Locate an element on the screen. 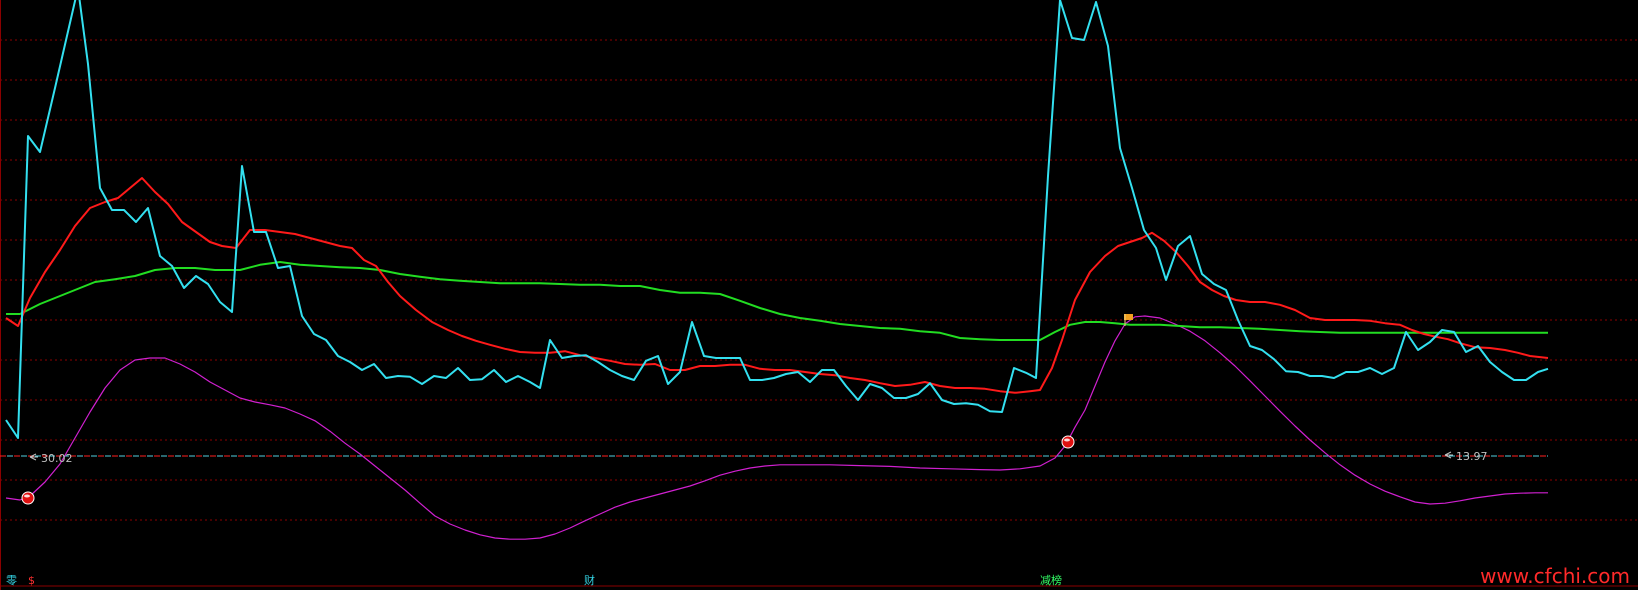 This screenshot has height=590, width=1638. annotation-label: 30.02 is located at coordinates (57, 458).